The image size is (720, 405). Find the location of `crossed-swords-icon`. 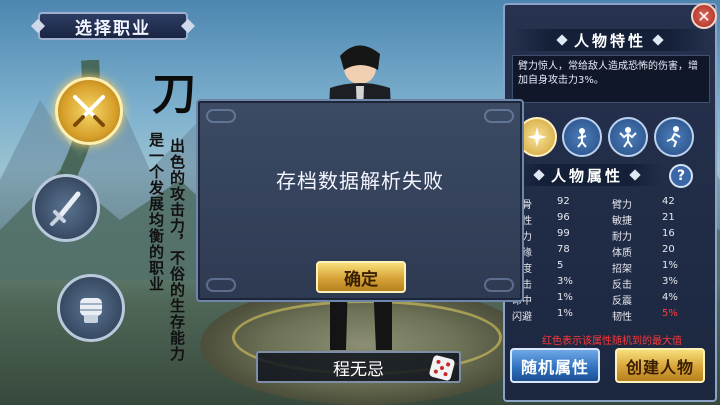

crossed-swords-icon is located at coordinates (89, 111).